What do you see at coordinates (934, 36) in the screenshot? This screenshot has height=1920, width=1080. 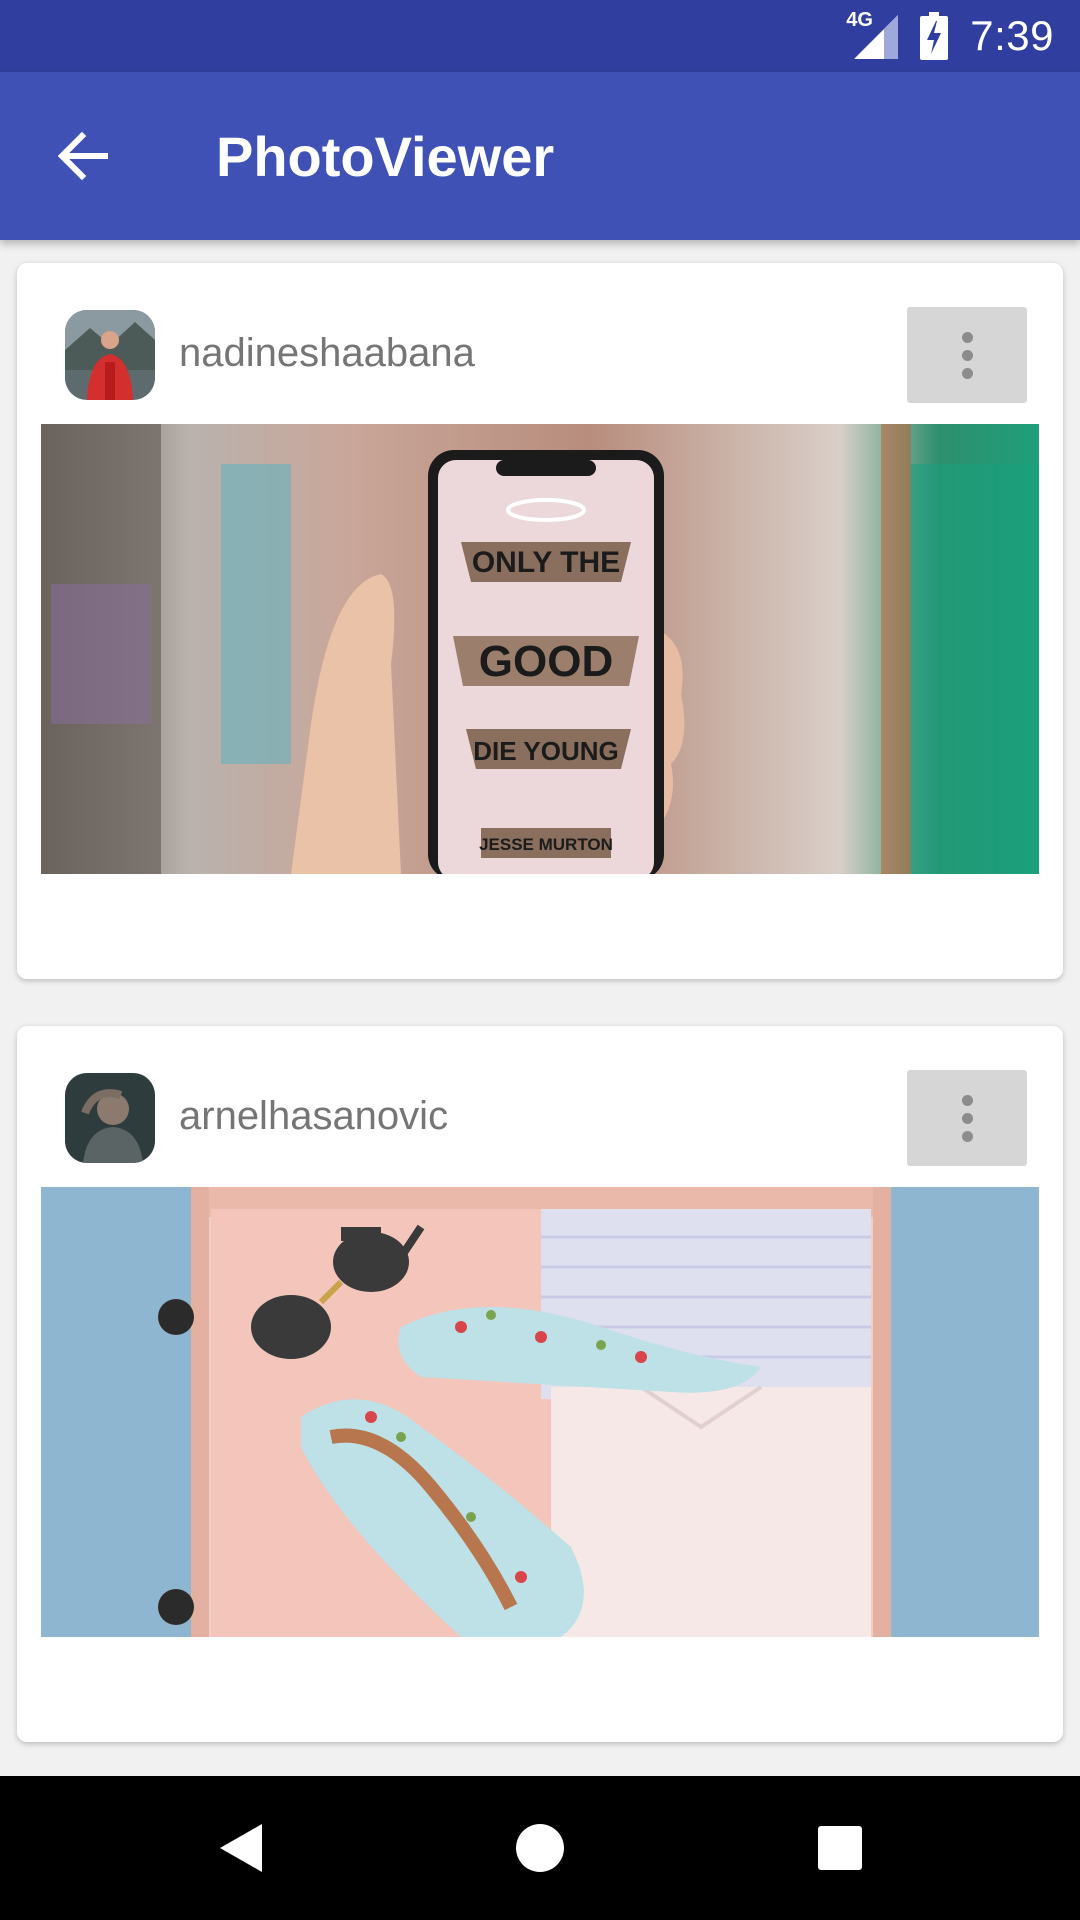 I see `battery-charging-icon` at bounding box center [934, 36].